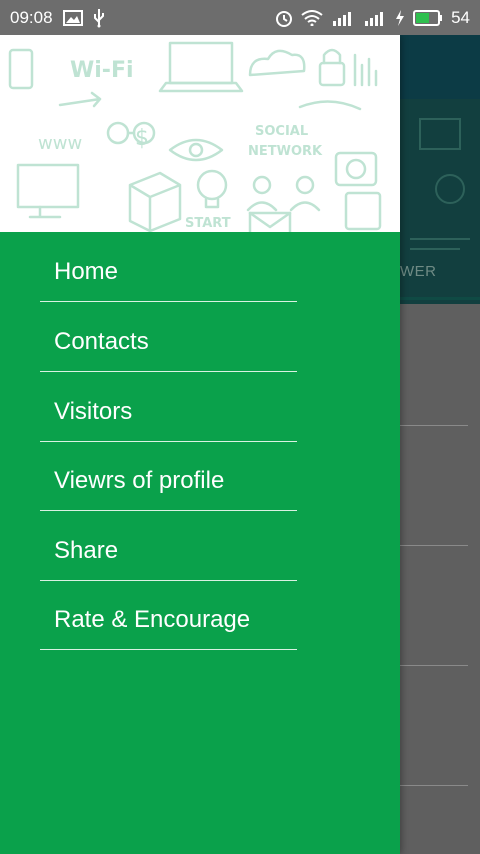 This screenshot has width=480, height=854. Describe the element at coordinates (102, 70) in the screenshot. I see `svg-text: Wi-Fi` at that location.